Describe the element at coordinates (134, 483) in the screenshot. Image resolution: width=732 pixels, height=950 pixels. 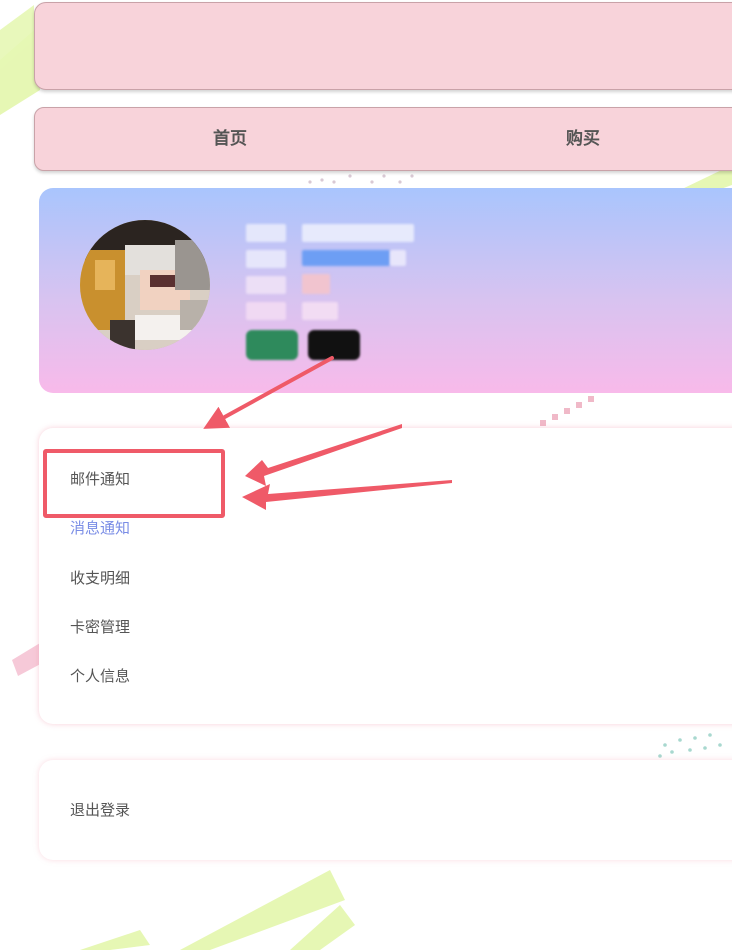
I see `annotation-highlight-box` at that location.